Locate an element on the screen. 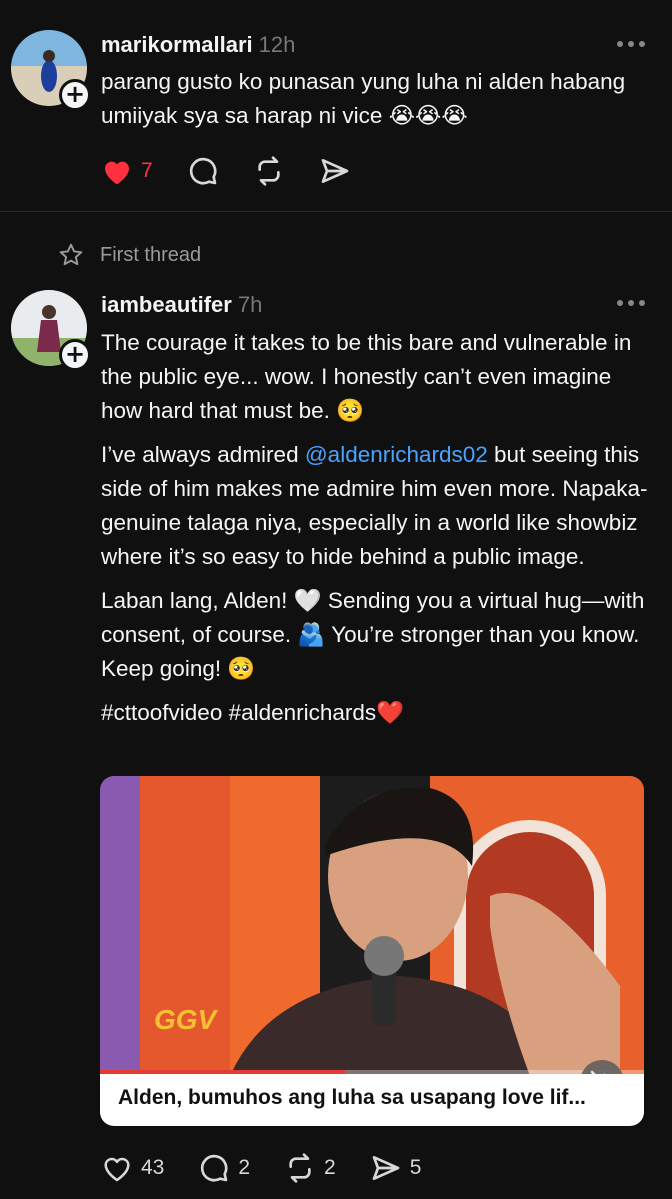 The image size is (672, 1199). post-divider is located at coordinates (336, 211).